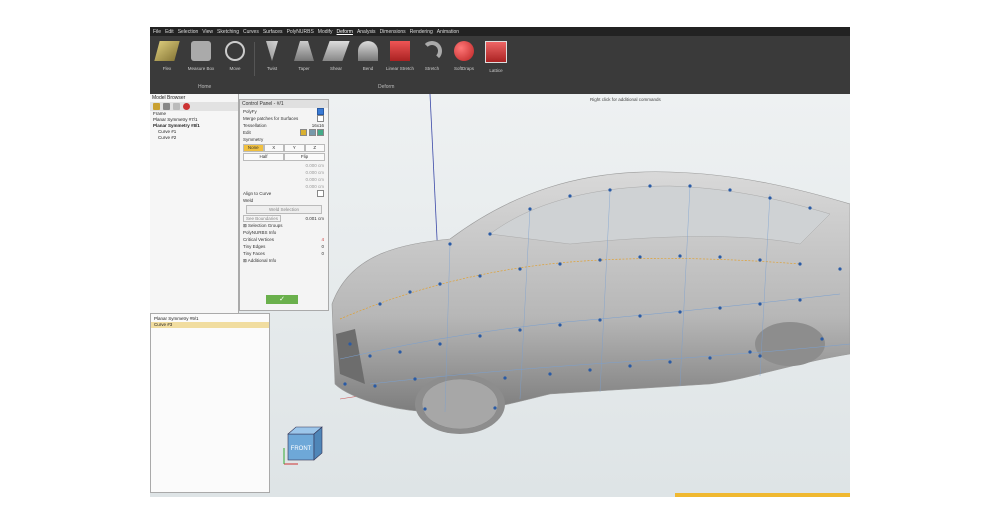 Image resolution: width=1000 pixels, height=523 pixels. Describe the element at coordinates (201, 68) in the screenshot. I see `measure-box-label: Measure Box` at that location.